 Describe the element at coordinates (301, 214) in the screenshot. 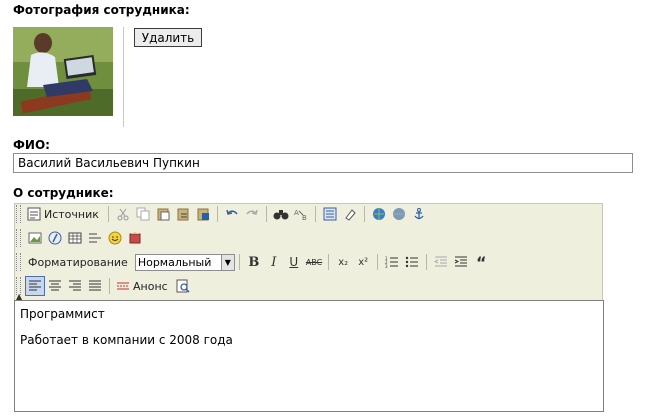

I see `replace-icon: AB` at that location.